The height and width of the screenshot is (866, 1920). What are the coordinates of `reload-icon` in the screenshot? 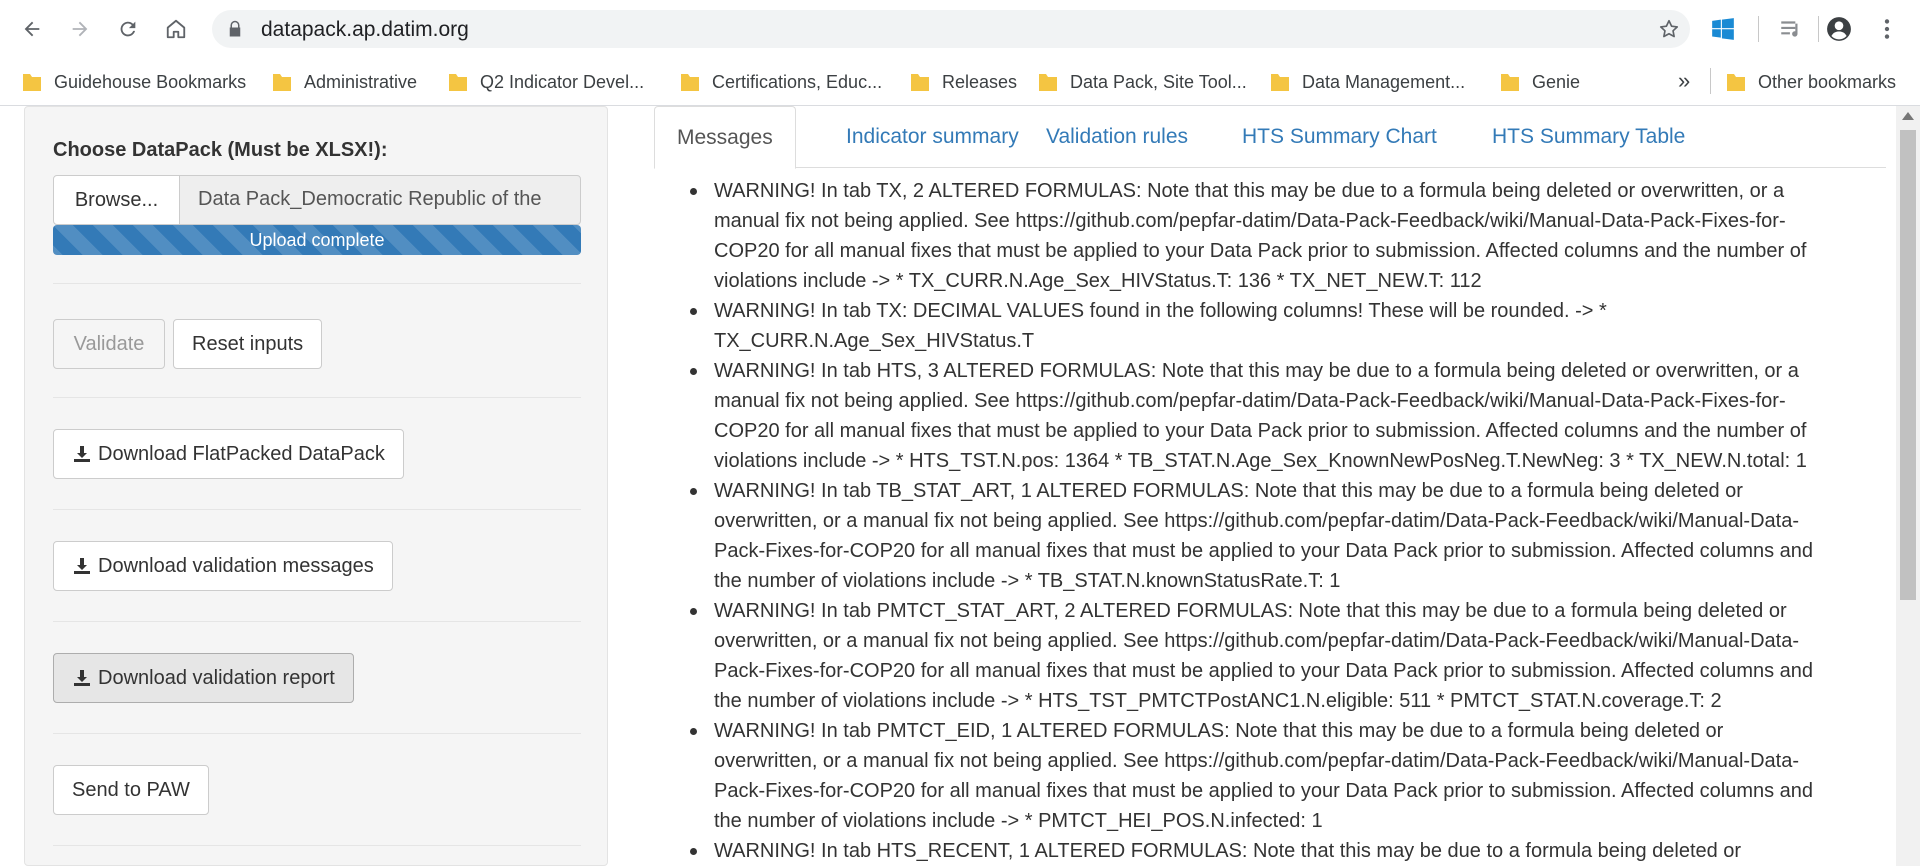 It's located at (128, 29).